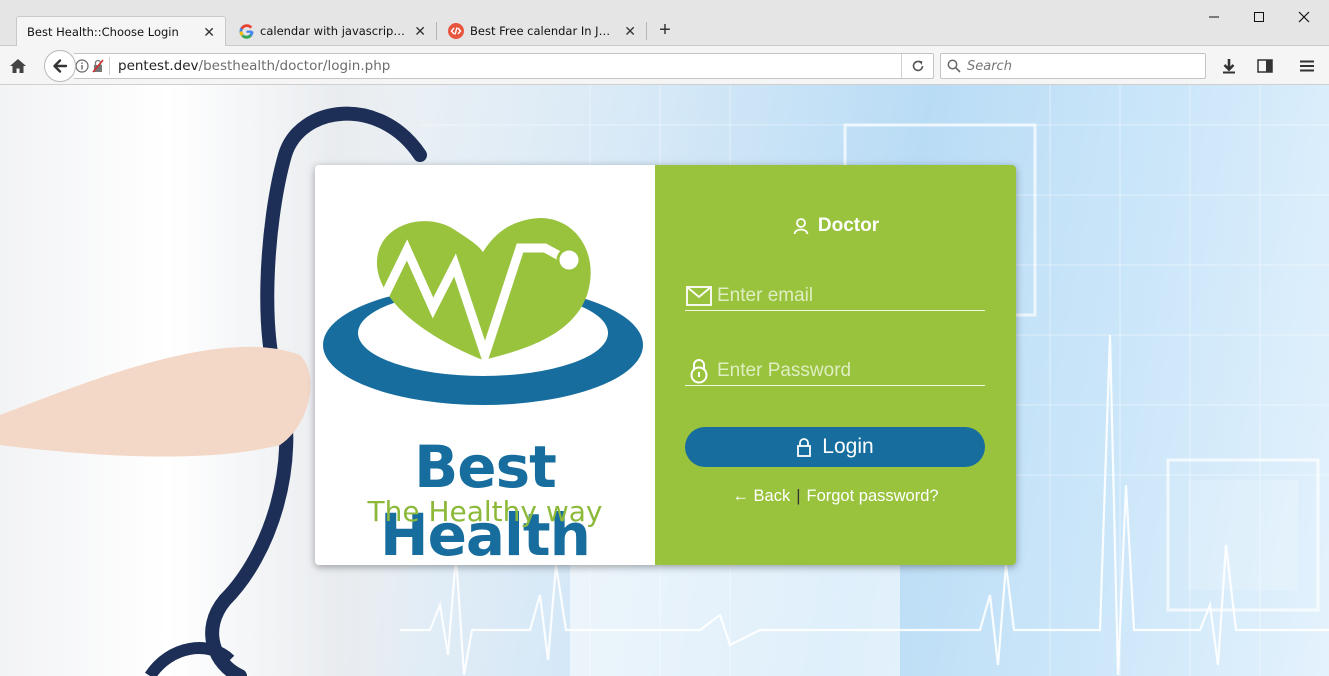 This screenshot has height=676, width=1329. I want to click on form-links: ← Back | Forgot password?, so click(835, 496).